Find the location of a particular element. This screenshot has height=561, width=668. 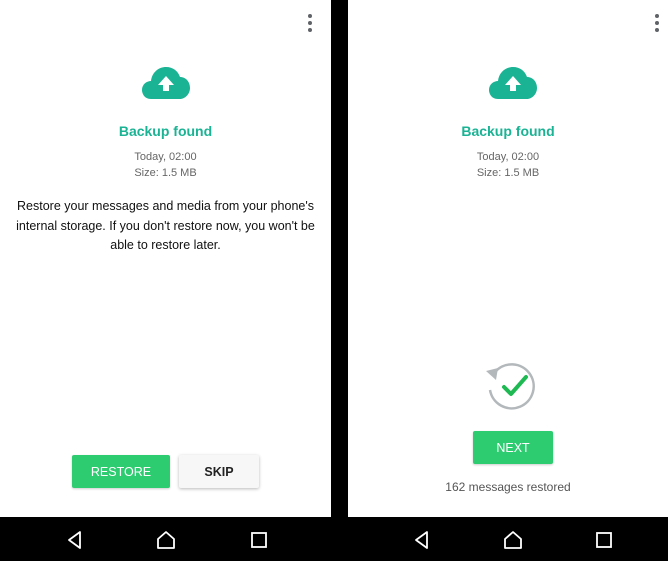

next-button: NEXT is located at coordinates (513, 447).